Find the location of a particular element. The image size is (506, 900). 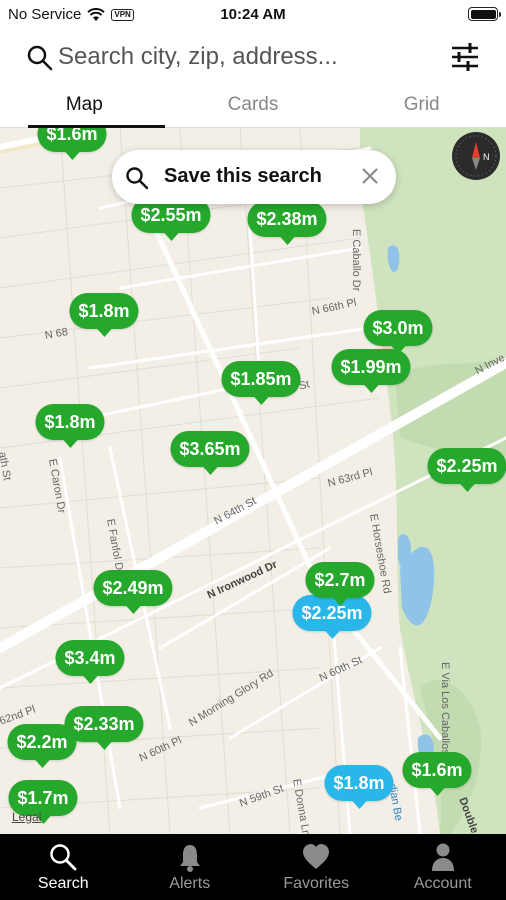

price-pin: $2.25m is located at coordinates (466, 470).